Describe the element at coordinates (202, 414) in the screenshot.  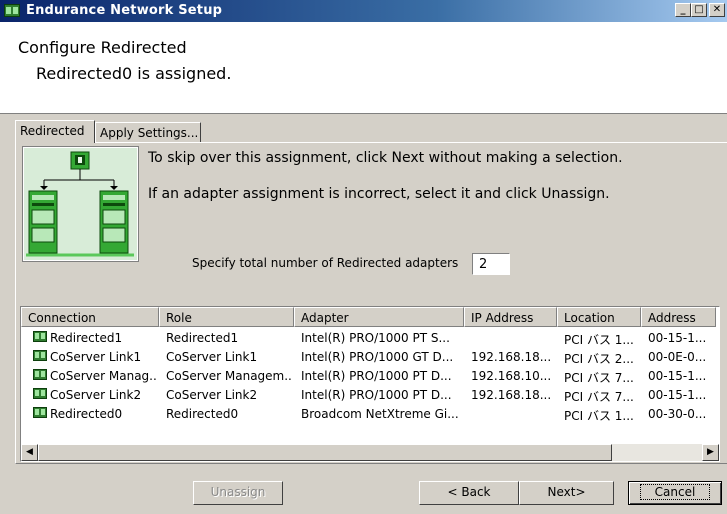
I see `cell-role: Redirected0` at that location.